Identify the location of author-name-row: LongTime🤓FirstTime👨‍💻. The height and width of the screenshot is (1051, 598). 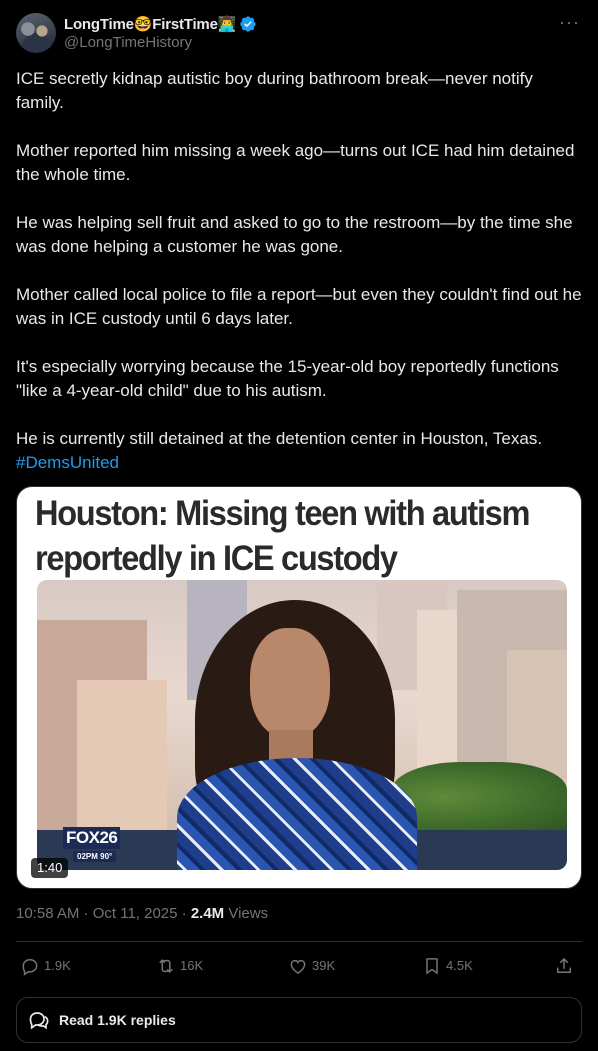
(160, 24).